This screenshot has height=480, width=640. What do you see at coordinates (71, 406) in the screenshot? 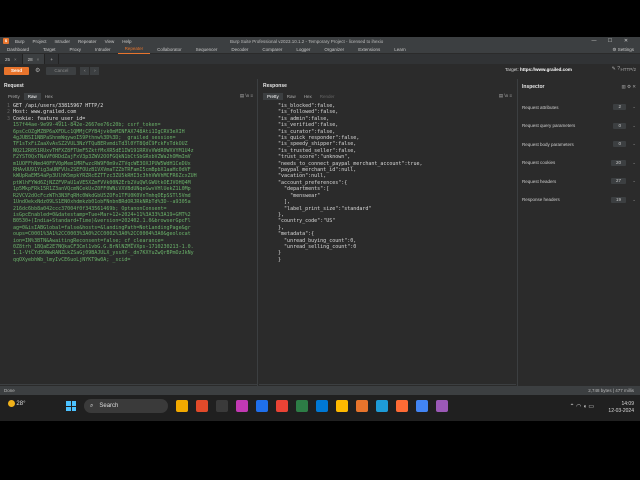
I see `windows-start-icon` at bounding box center [71, 406].